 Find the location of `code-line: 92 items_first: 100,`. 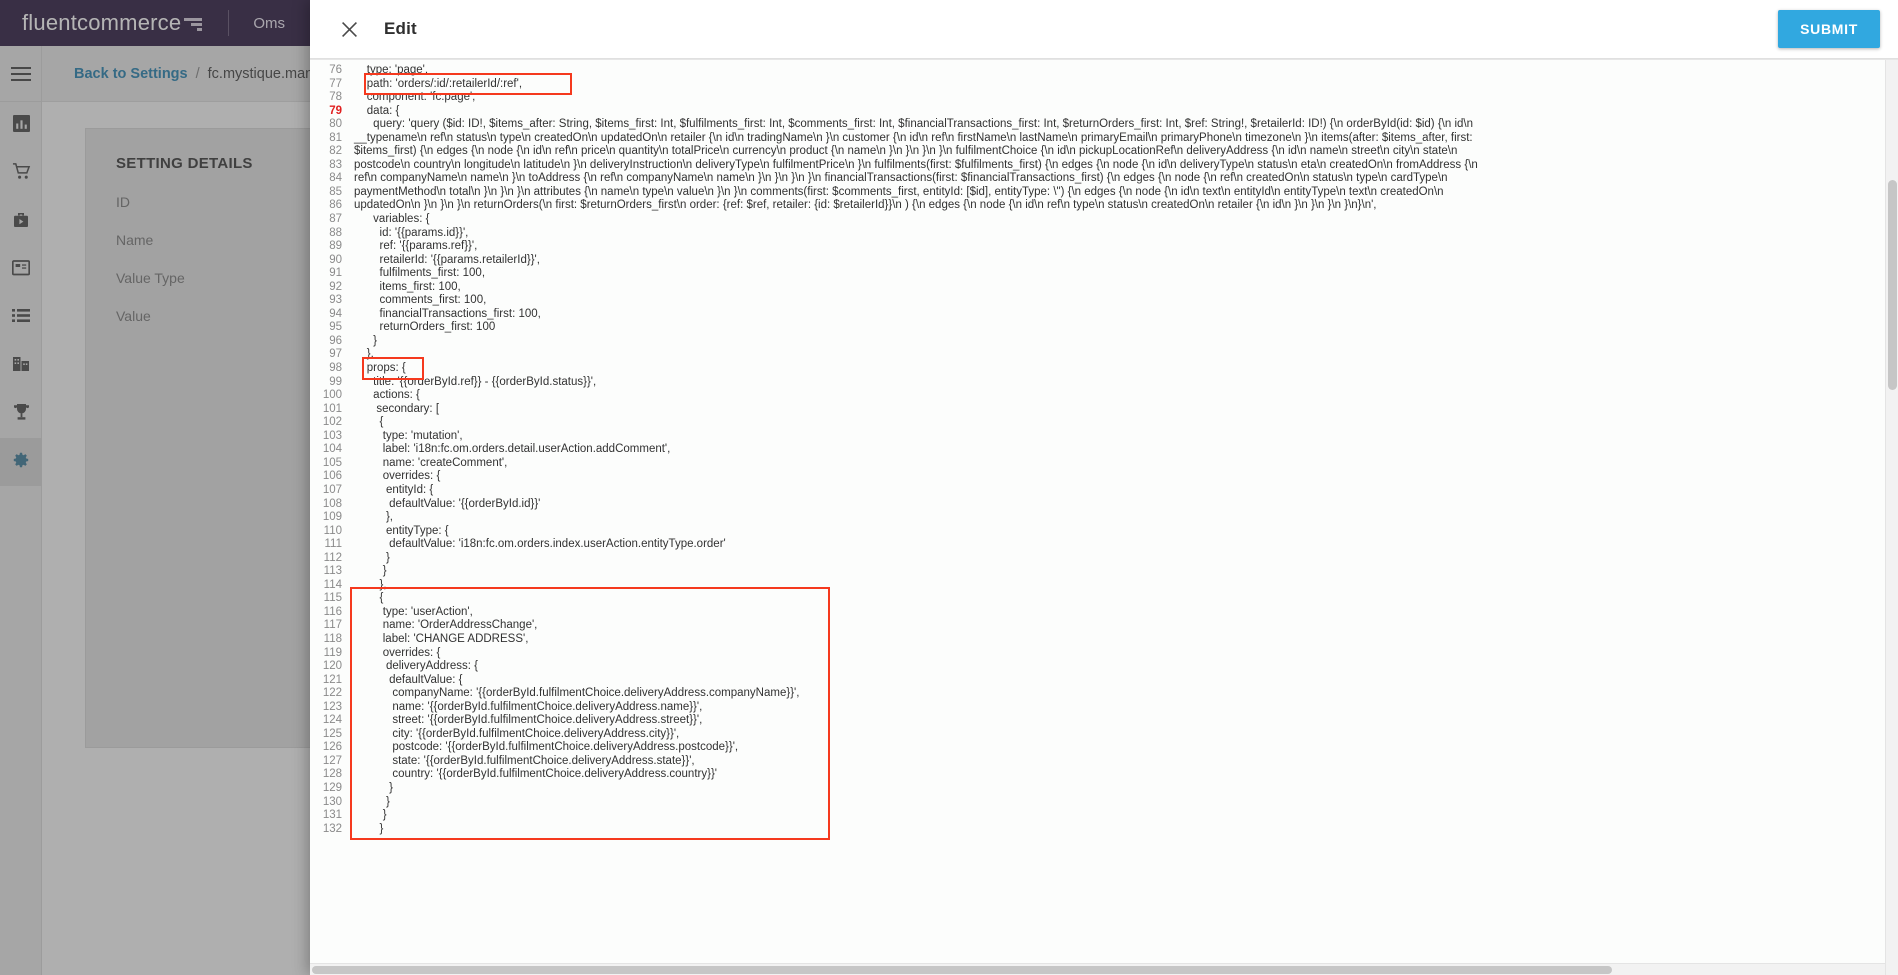

code-line: 92 items_first: 100, is located at coordinates (1104, 288).